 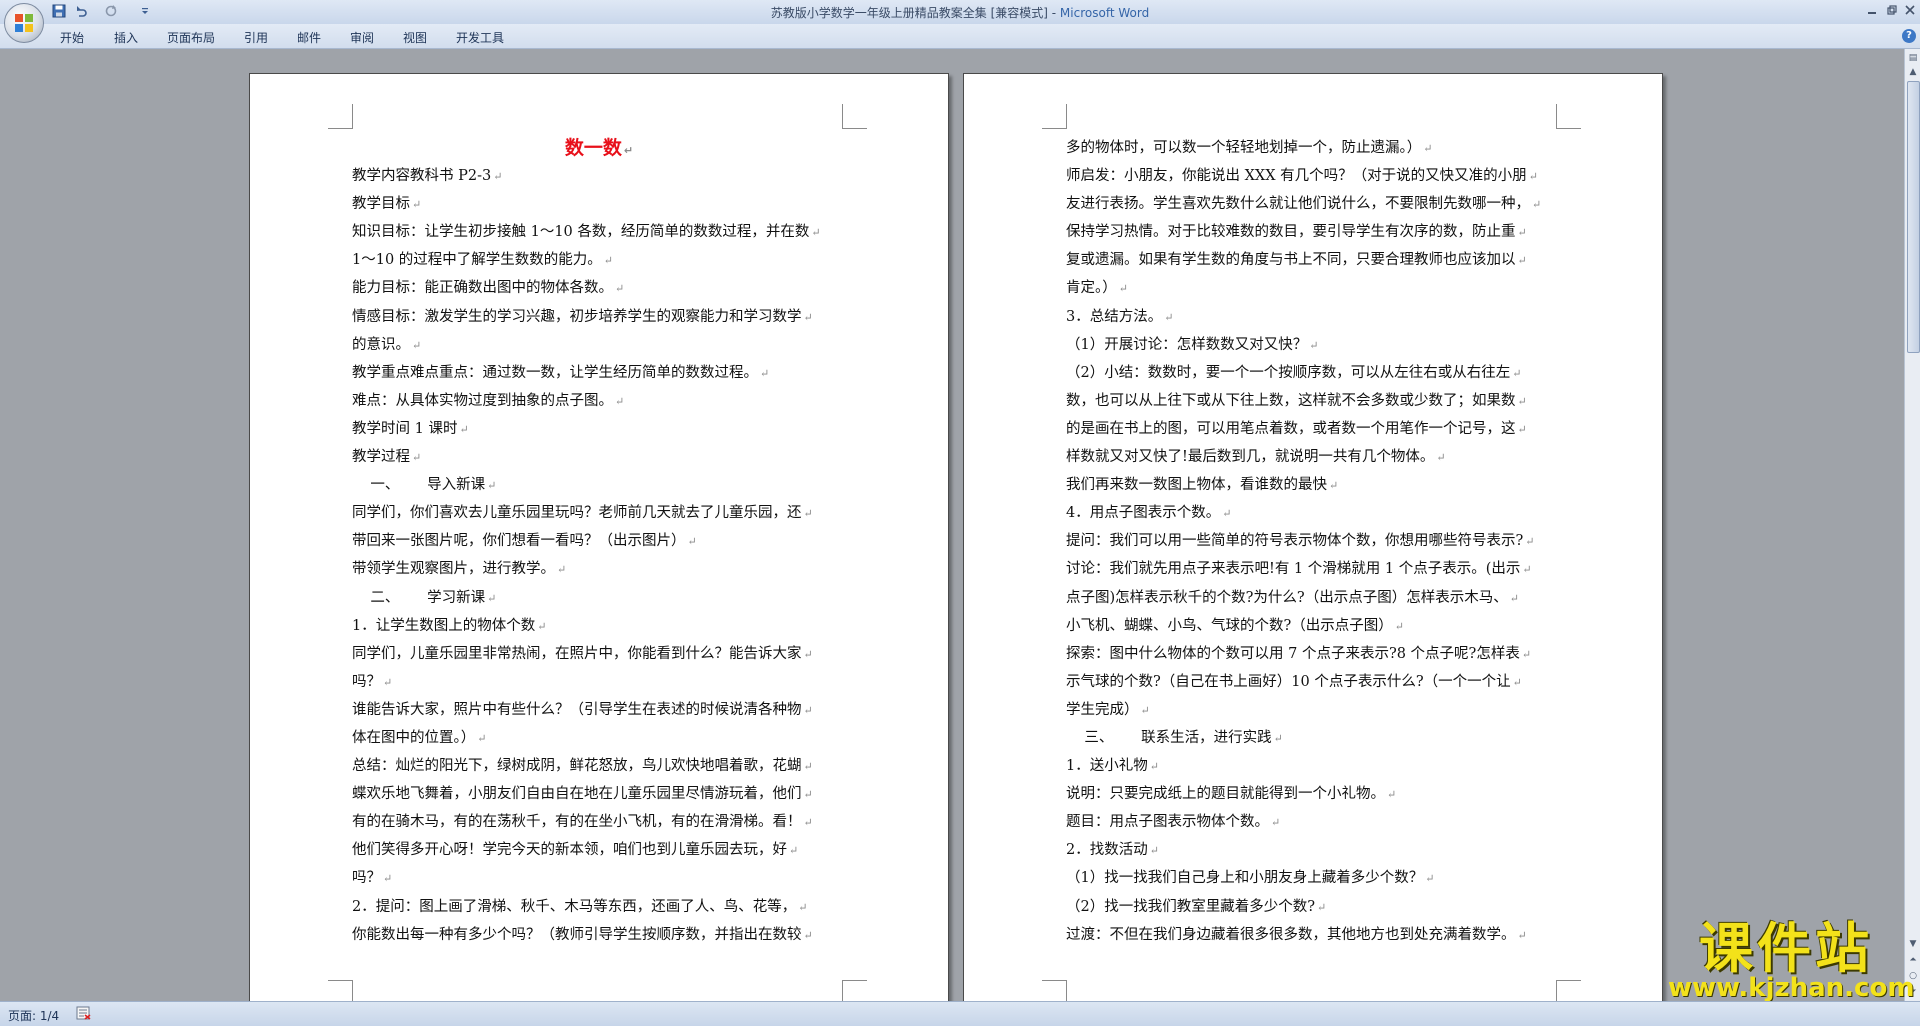 I want to click on paragraph-line-text: 多的物体时，可以数一个轻轻地划掉一个，防止遗漏。）, so click(x=1244, y=148).